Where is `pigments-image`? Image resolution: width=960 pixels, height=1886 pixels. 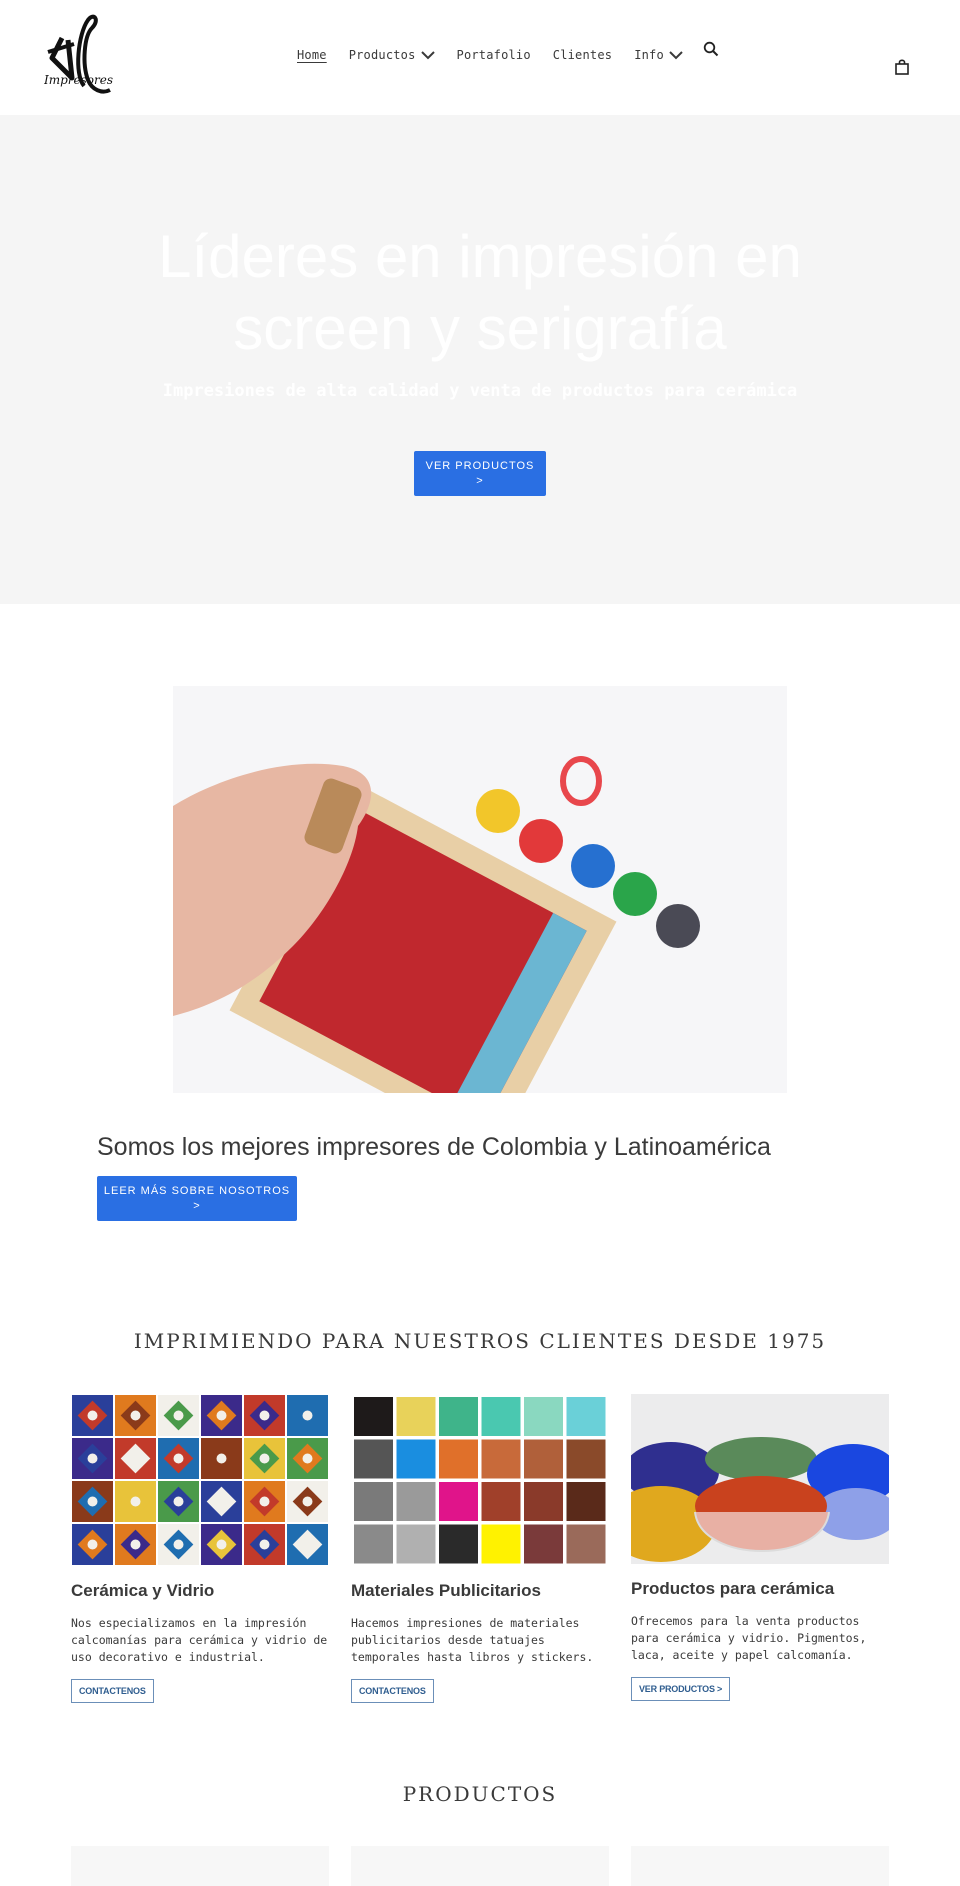
pigments-image is located at coordinates (760, 1479).